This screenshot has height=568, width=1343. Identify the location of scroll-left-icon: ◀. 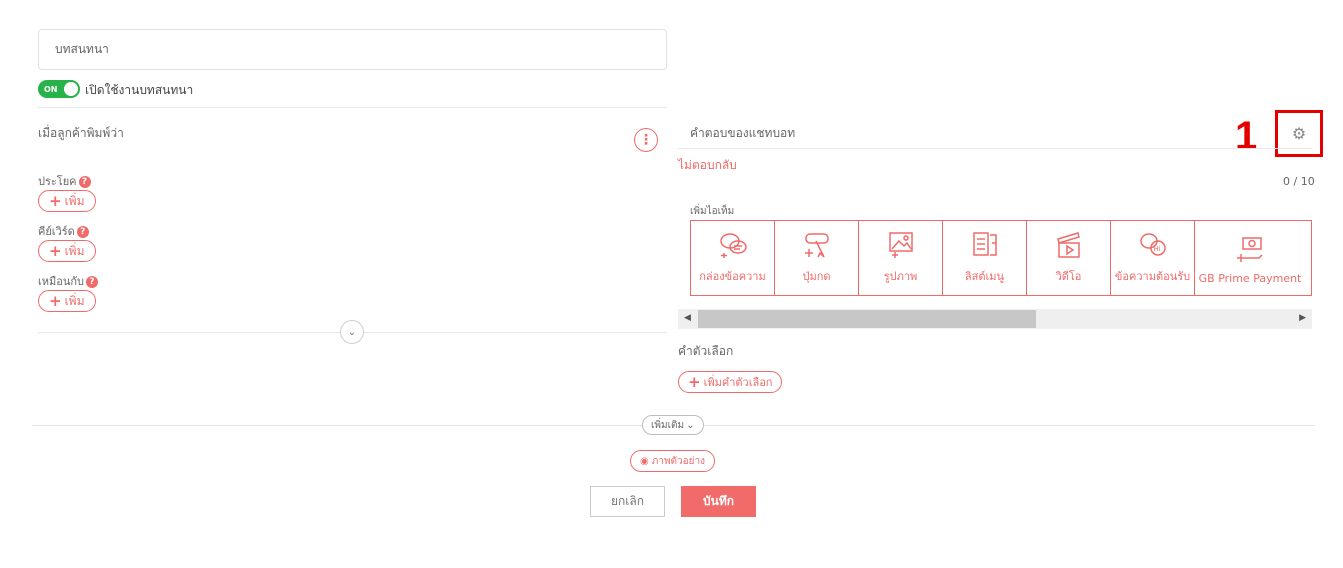
(687, 318).